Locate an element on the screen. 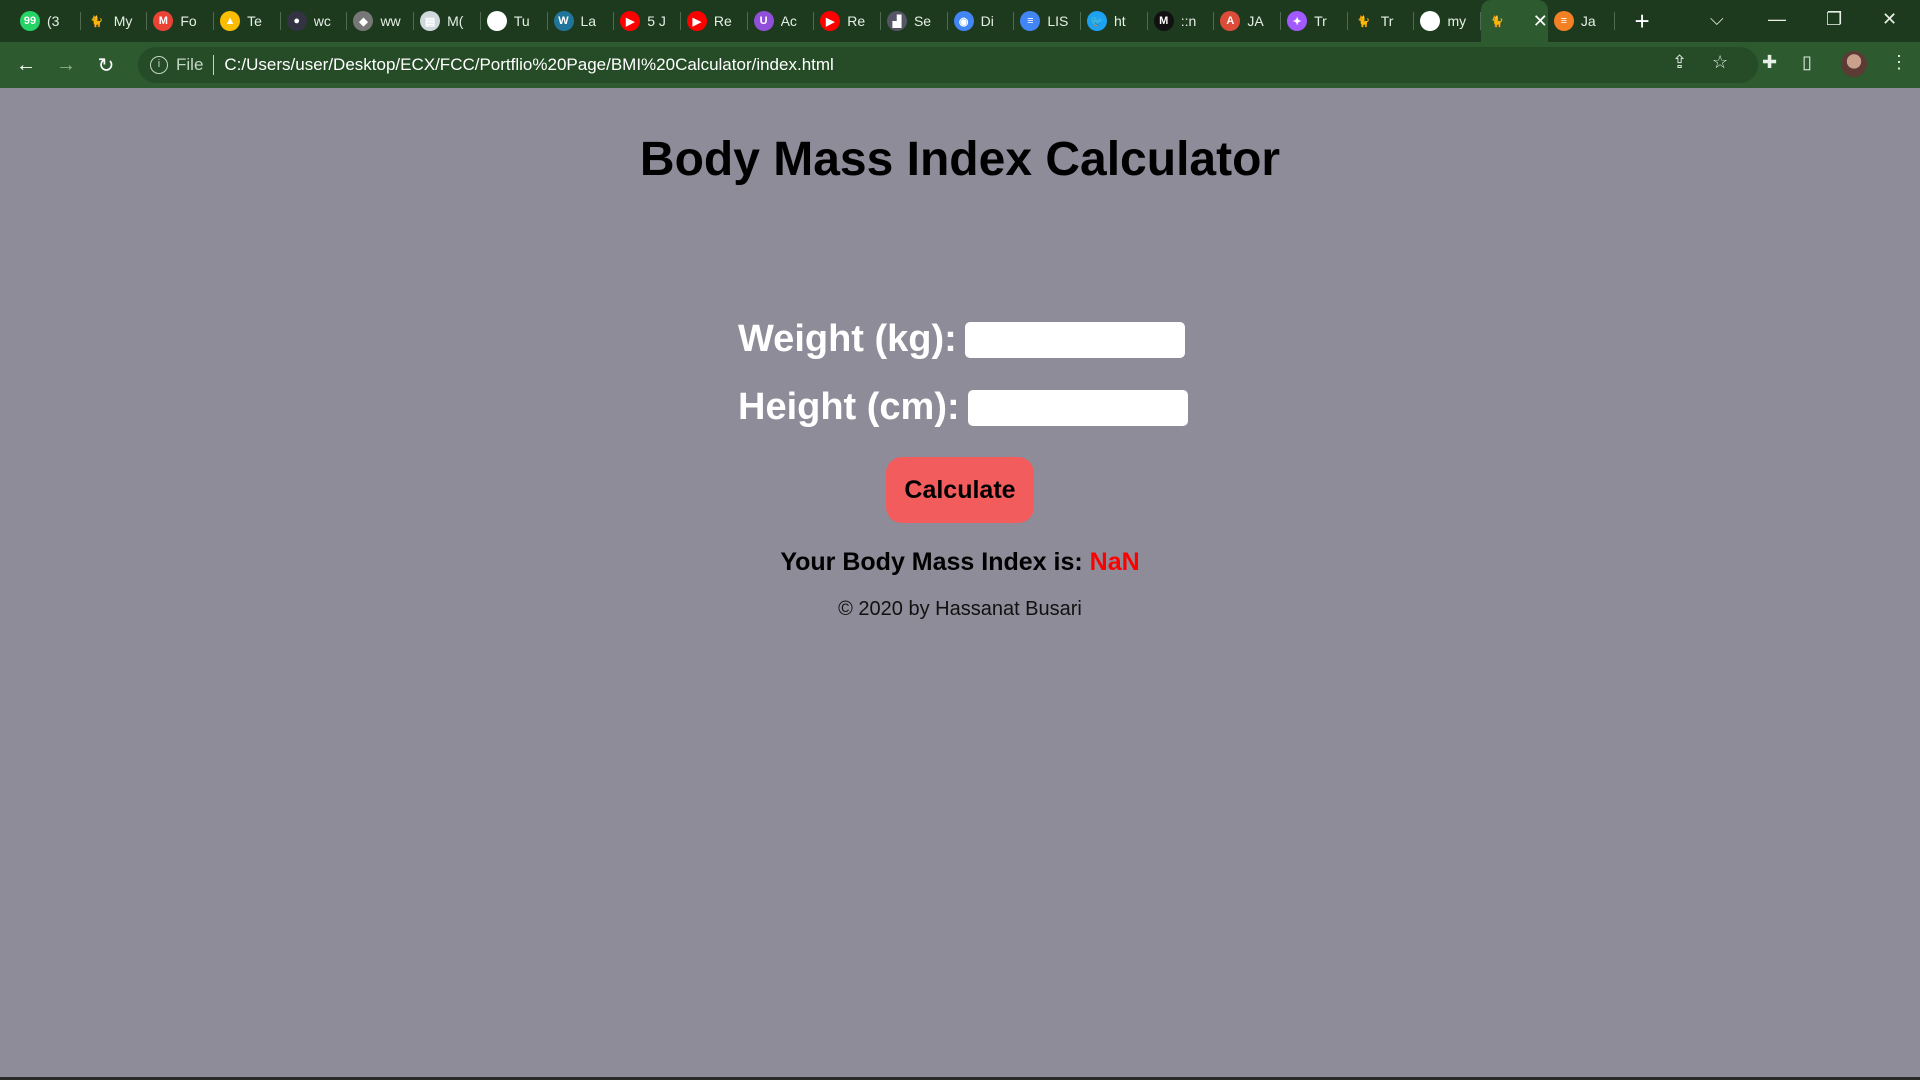 This screenshot has width=1920, height=1080. minimize-button: — is located at coordinates (1777, 19).